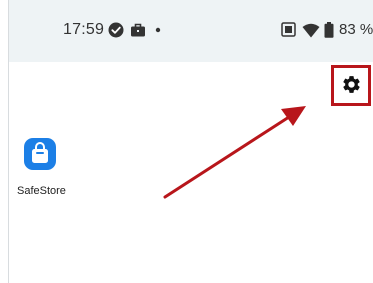  What do you see at coordinates (158, 30) in the screenshot?
I see `dot-icon` at bounding box center [158, 30].